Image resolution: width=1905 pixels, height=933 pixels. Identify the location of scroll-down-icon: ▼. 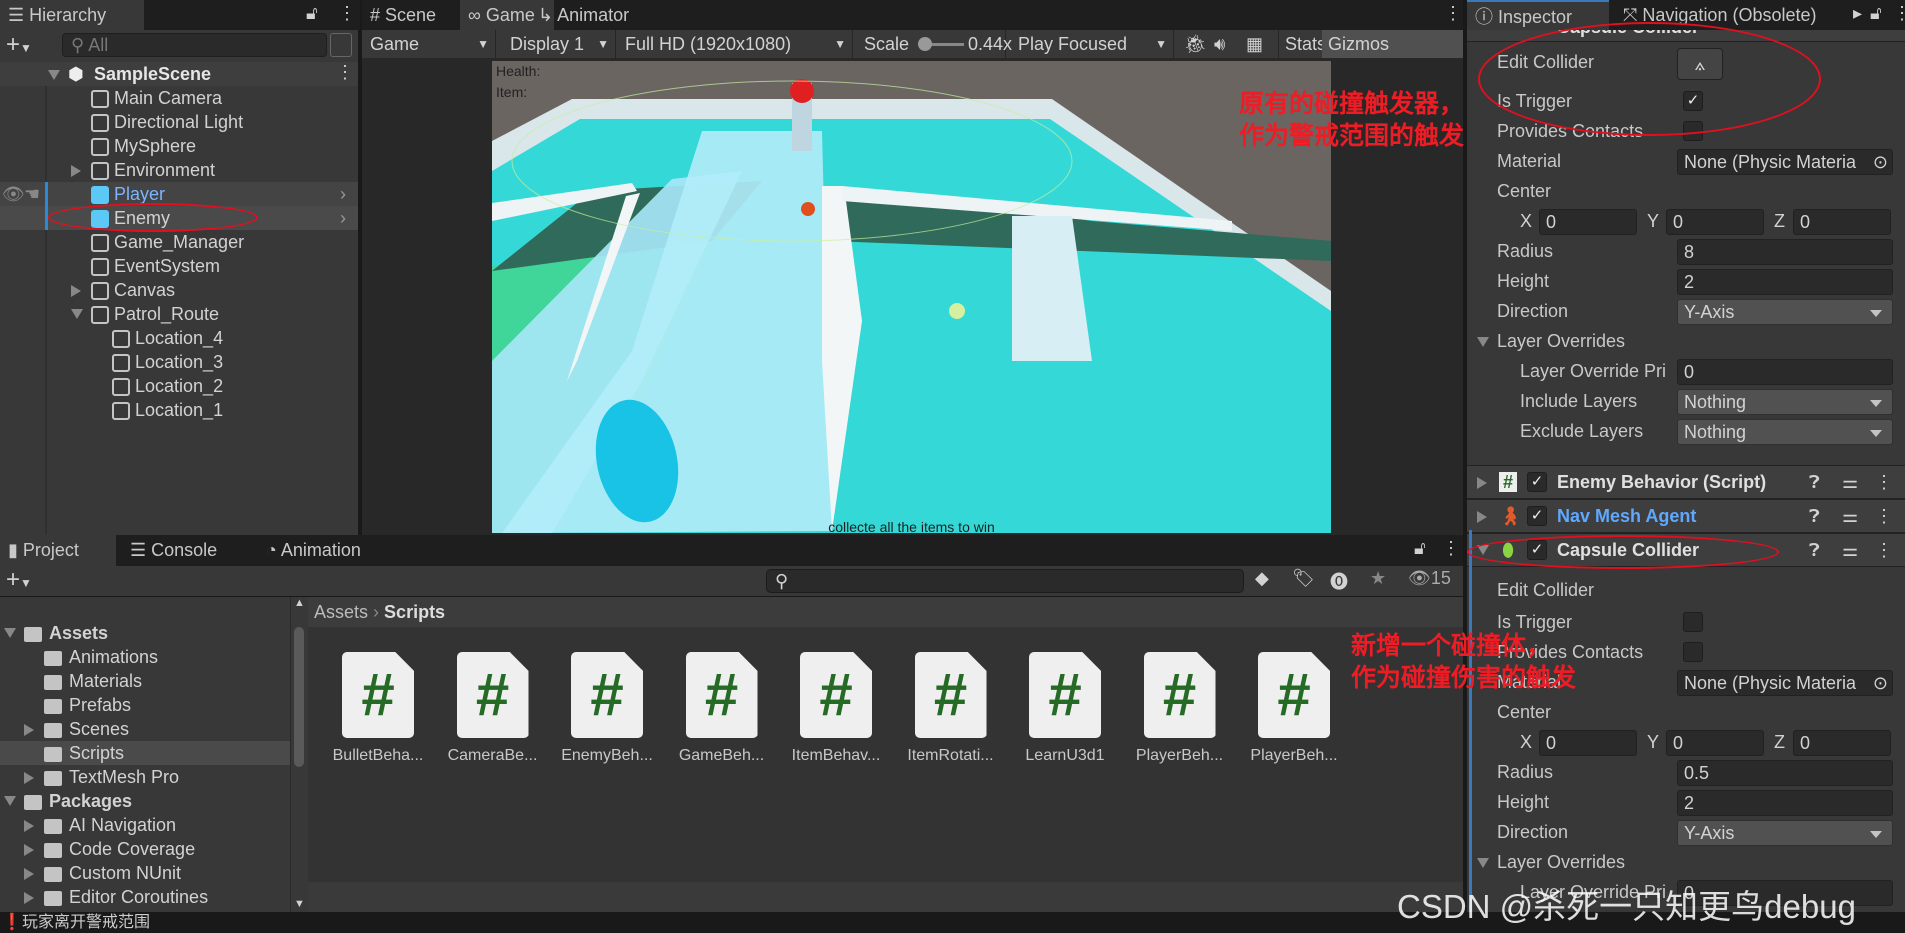
(299, 904).